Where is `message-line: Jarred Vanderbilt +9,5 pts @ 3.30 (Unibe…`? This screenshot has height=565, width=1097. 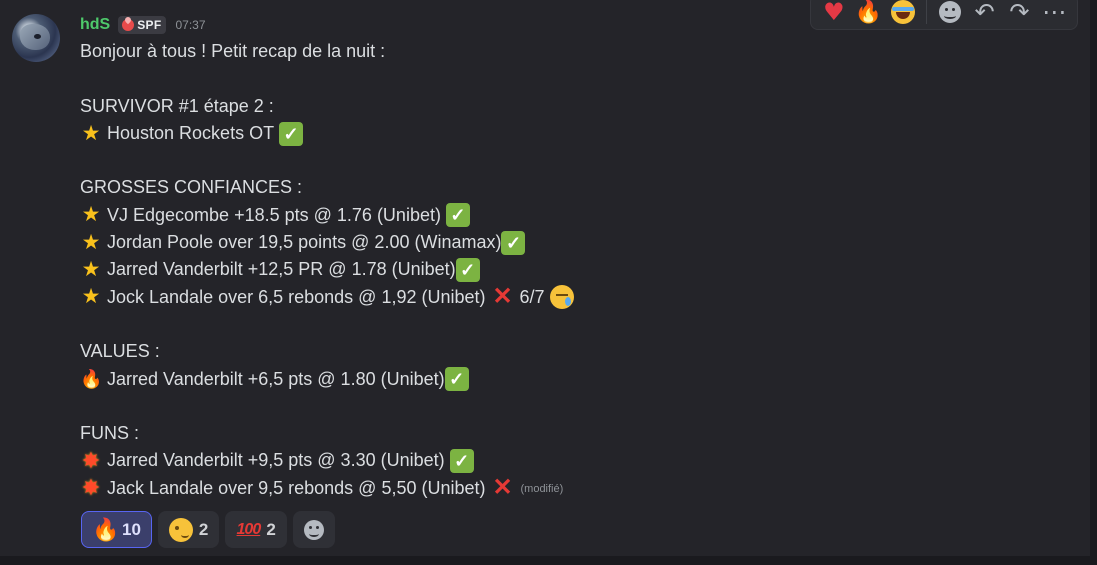
message-line: Jarred Vanderbilt +9,5 pts @ 3.30 (Unibe… is located at coordinates (575, 460).